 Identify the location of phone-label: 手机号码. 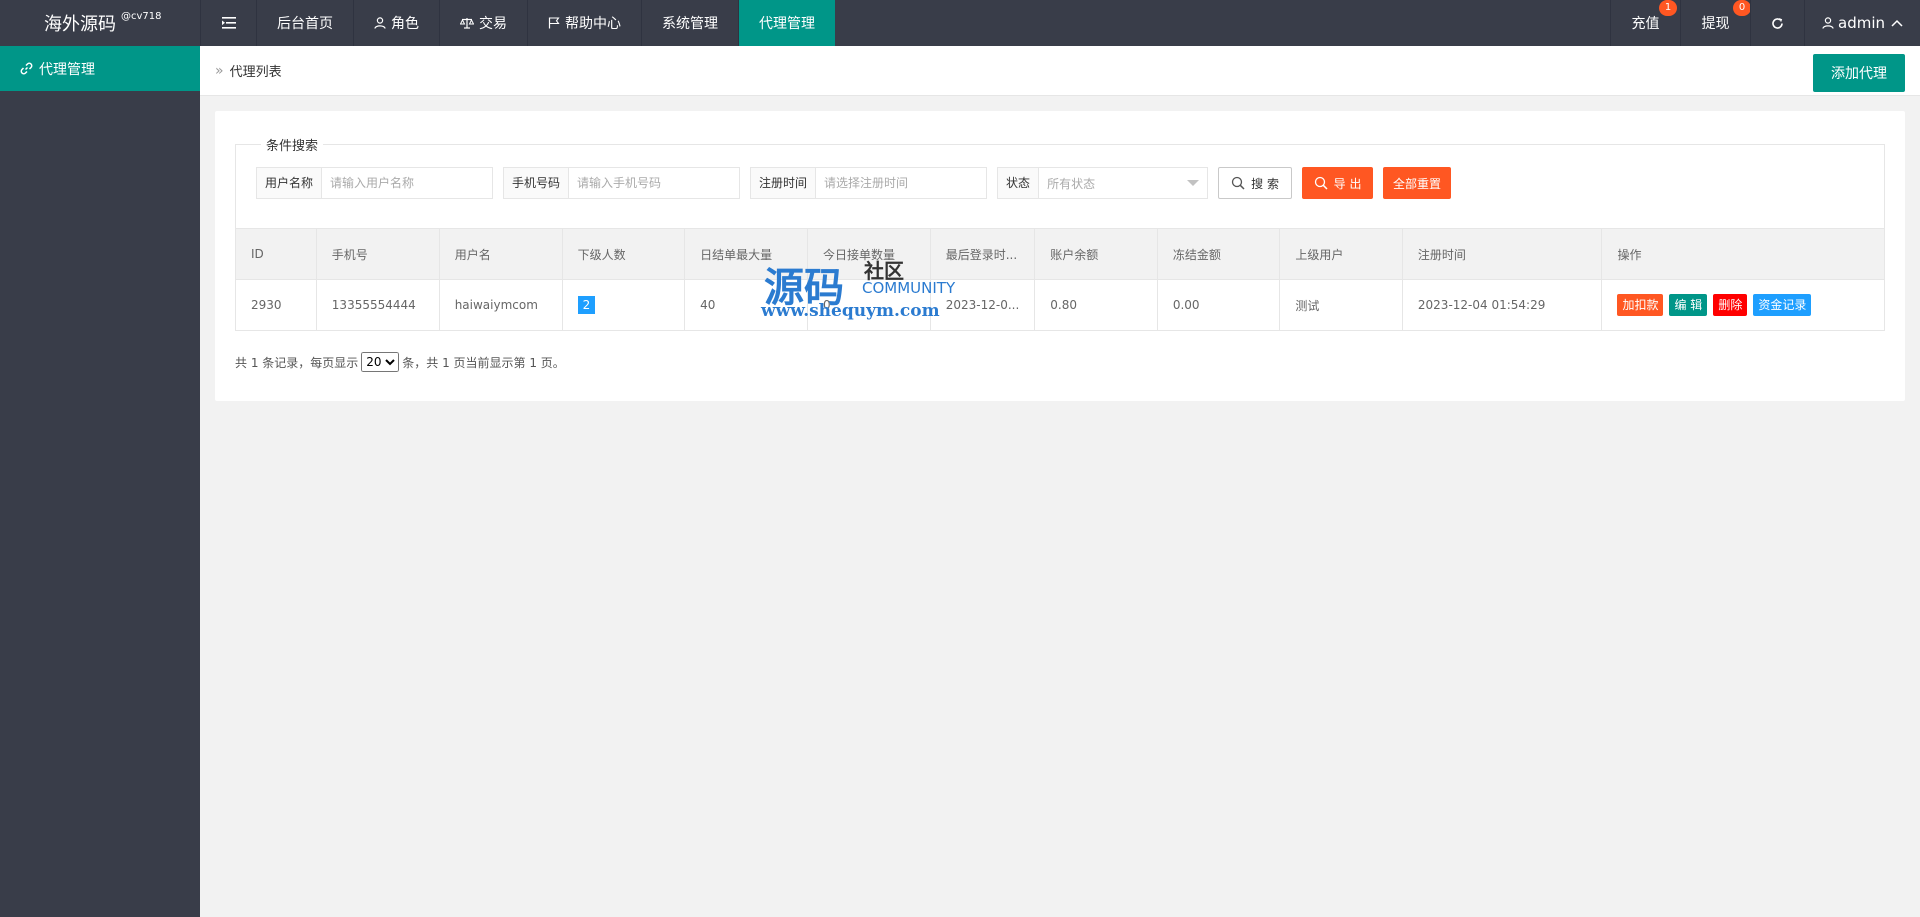
(537, 183).